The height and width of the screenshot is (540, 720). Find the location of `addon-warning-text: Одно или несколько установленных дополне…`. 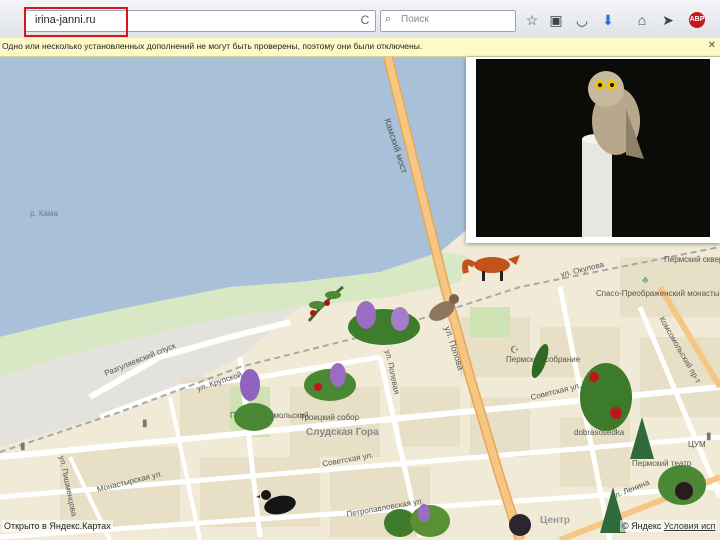

addon-warning-text: Одно или несколько установленных дополне… is located at coordinates (212, 46).